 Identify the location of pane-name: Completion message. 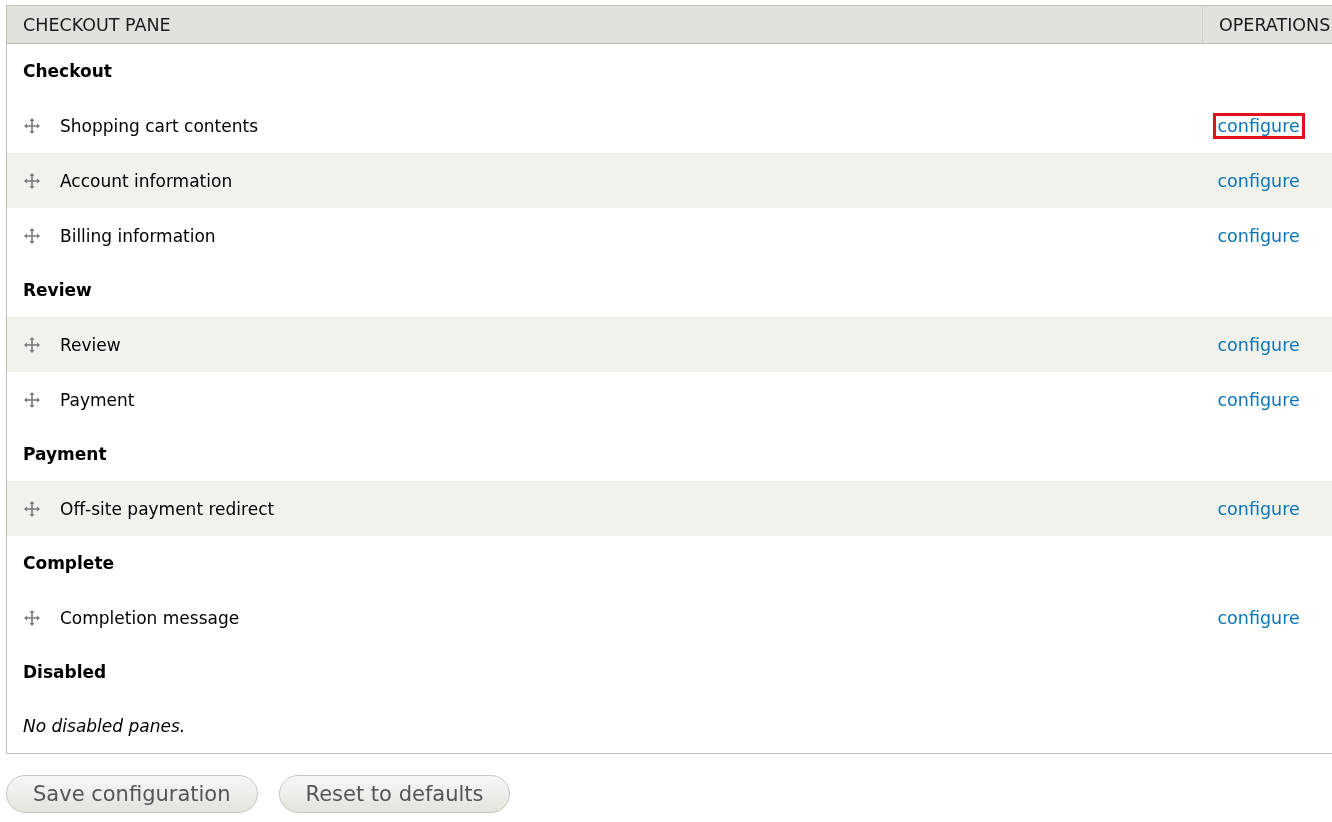
(150, 617).